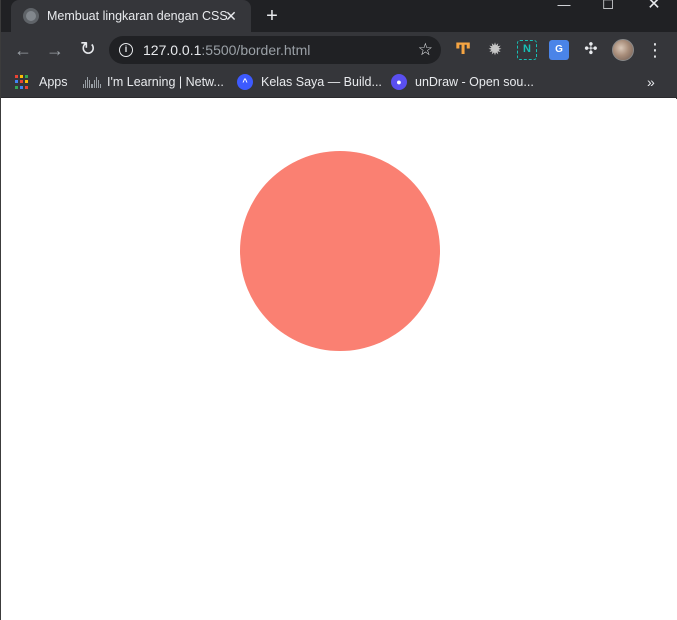 The width and height of the screenshot is (677, 620). I want to click on url-text: 127.0.0.1:5500/border.html, so click(226, 50).